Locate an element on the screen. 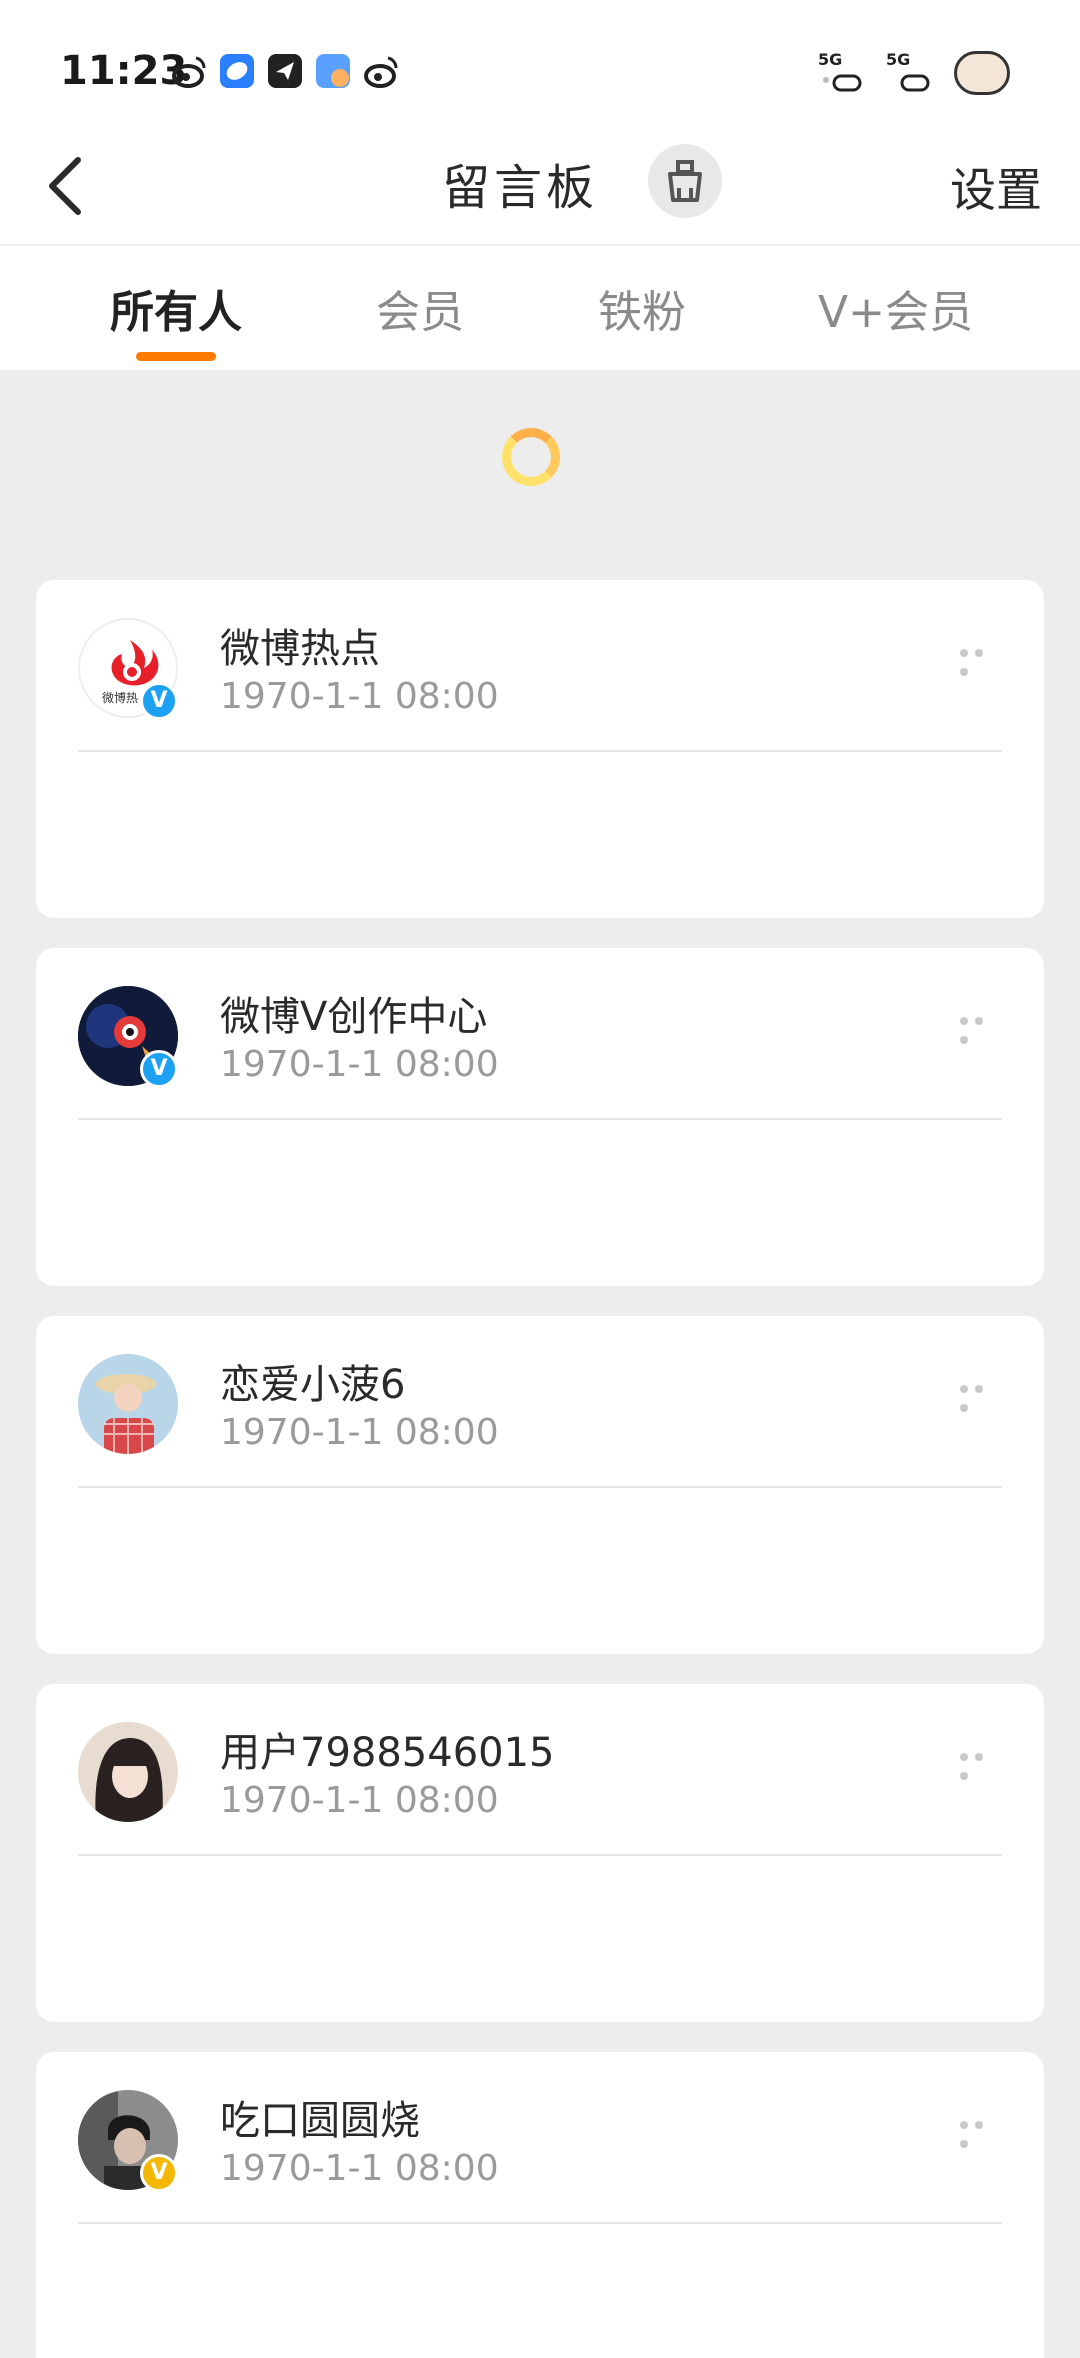 This screenshot has height=2358, width=1080. page-title-wrap: 留言板 is located at coordinates (540, 183).